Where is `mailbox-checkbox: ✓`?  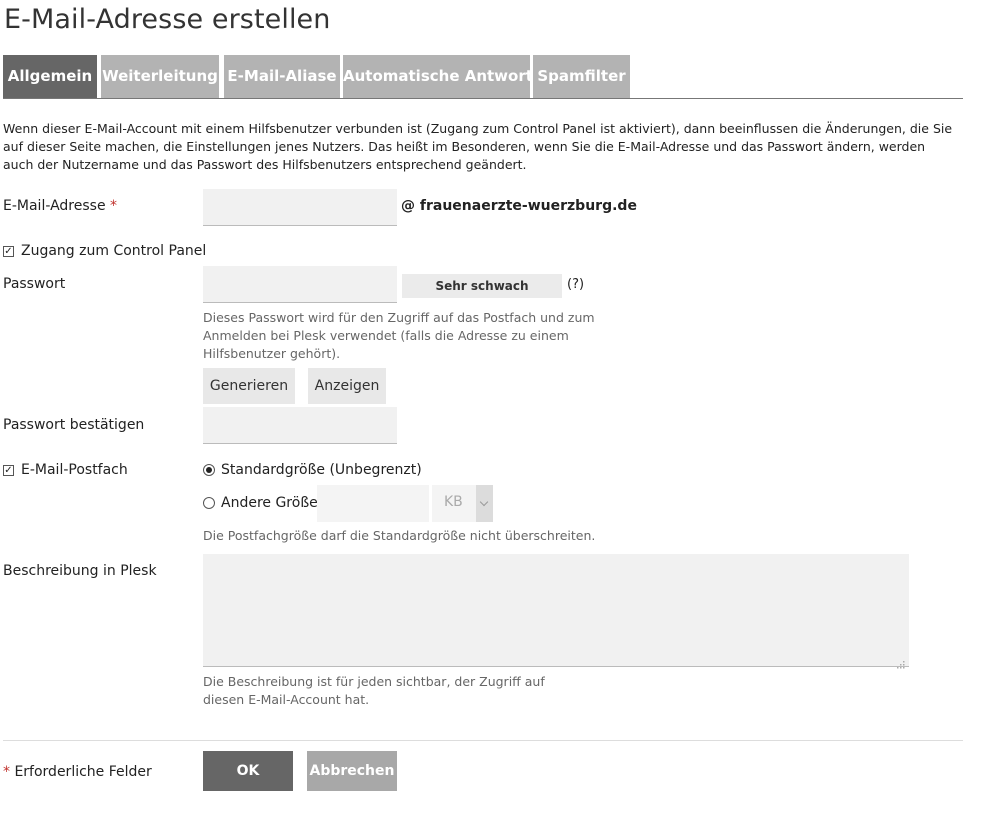
mailbox-checkbox: ✓ is located at coordinates (8, 470).